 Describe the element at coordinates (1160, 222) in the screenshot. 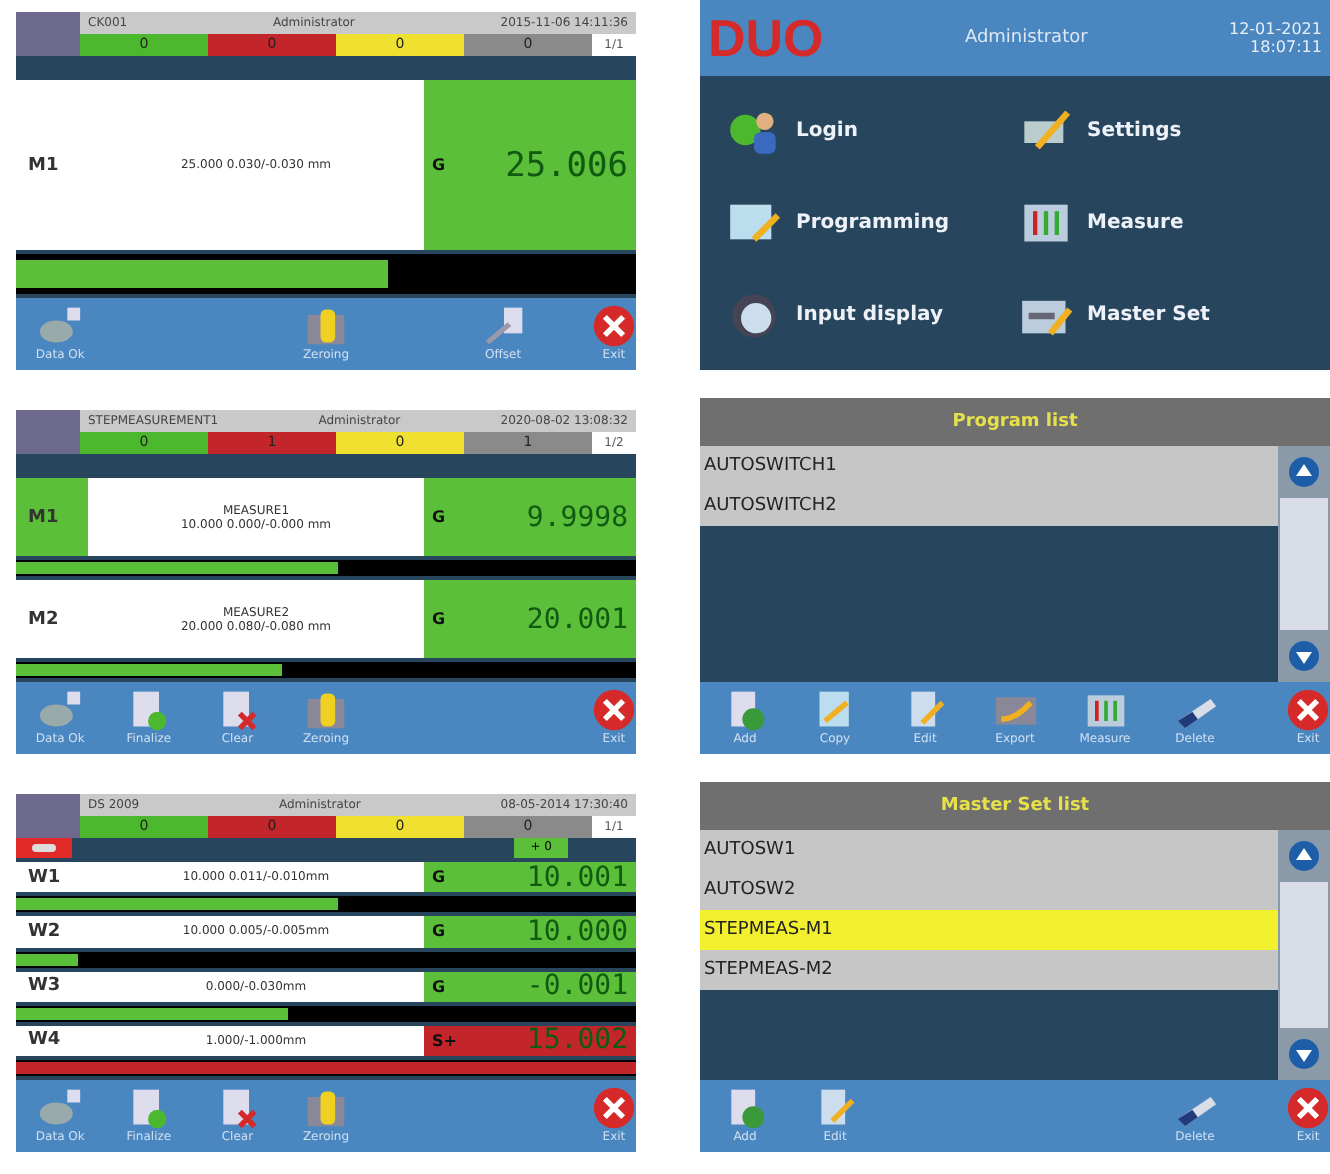

I see `menu-item: Measure` at that location.